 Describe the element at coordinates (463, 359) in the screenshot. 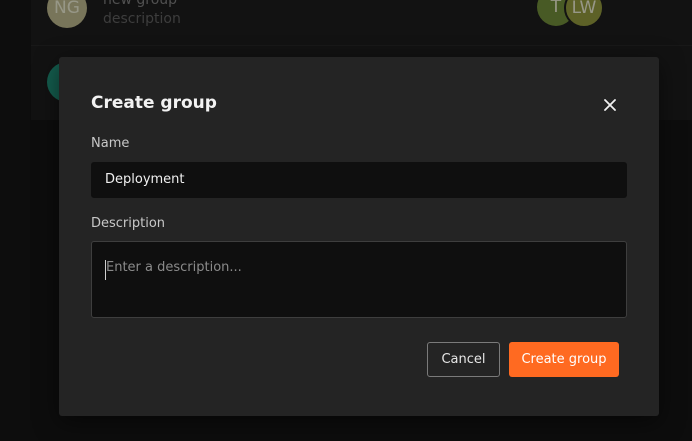

I see `cancel-button: Cancel` at that location.